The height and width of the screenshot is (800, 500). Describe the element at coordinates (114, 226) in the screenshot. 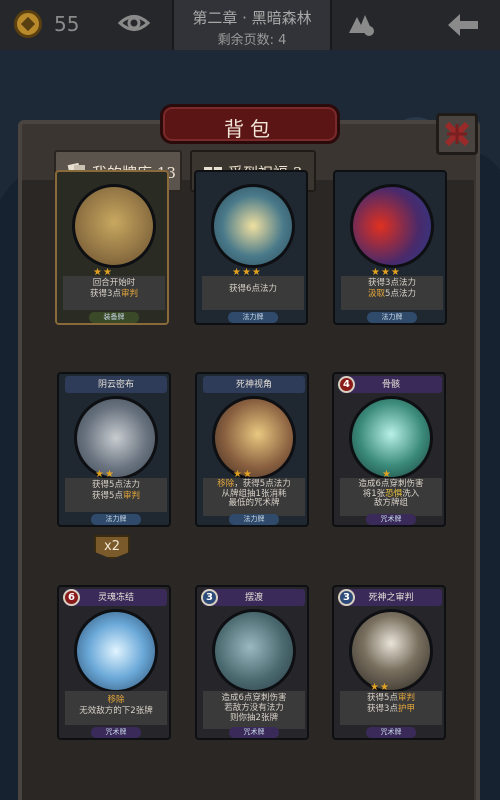

I see `card-art-scythe` at that location.